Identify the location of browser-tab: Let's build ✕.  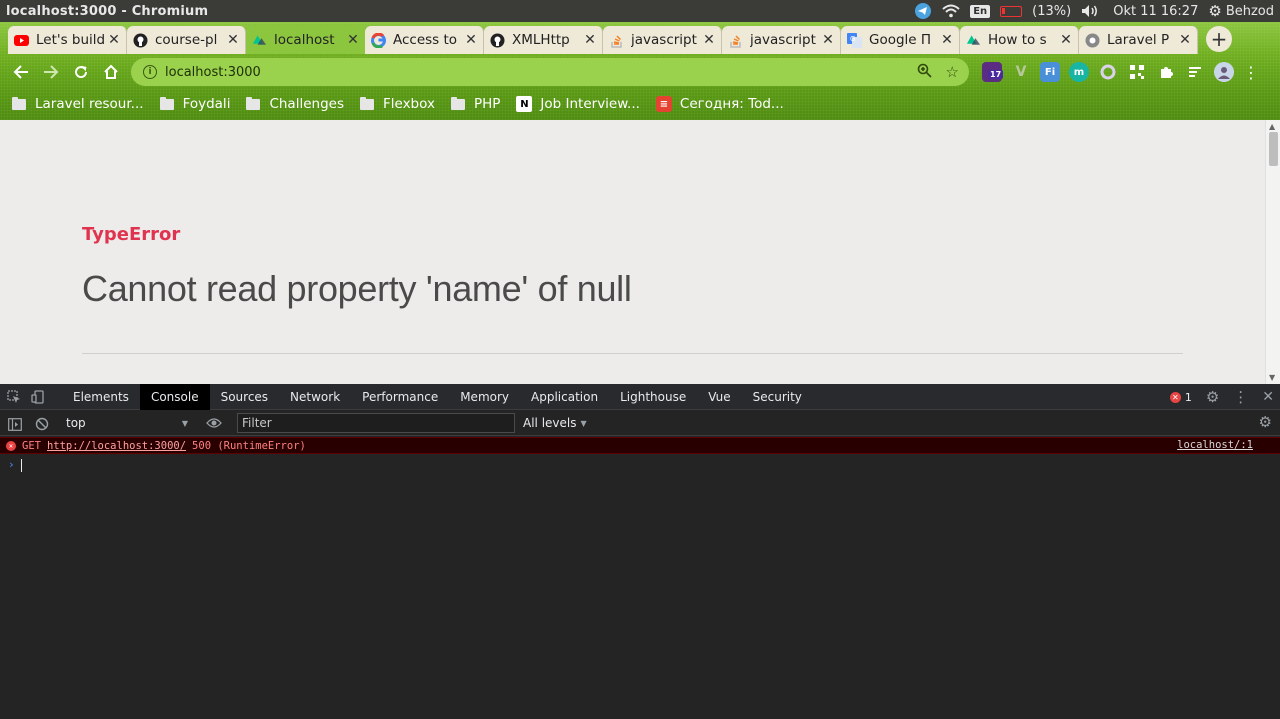
(67, 40).